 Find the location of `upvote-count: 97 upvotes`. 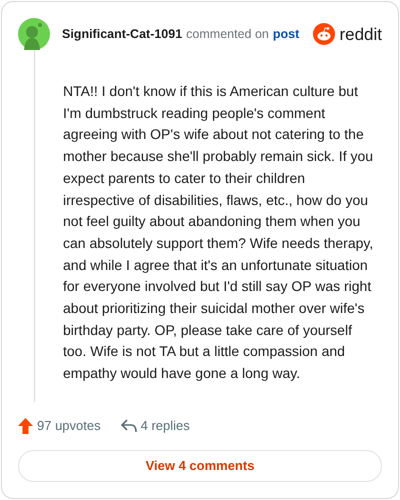

upvote-count: 97 upvotes is located at coordinates (69, 426).